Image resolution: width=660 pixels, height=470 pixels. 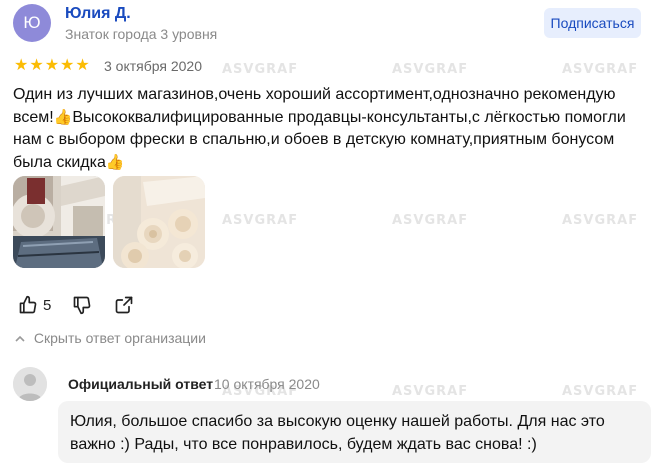 I want to click on hide-reply-toggle: Скрыть ответ организации, so click(x=110, y=338).